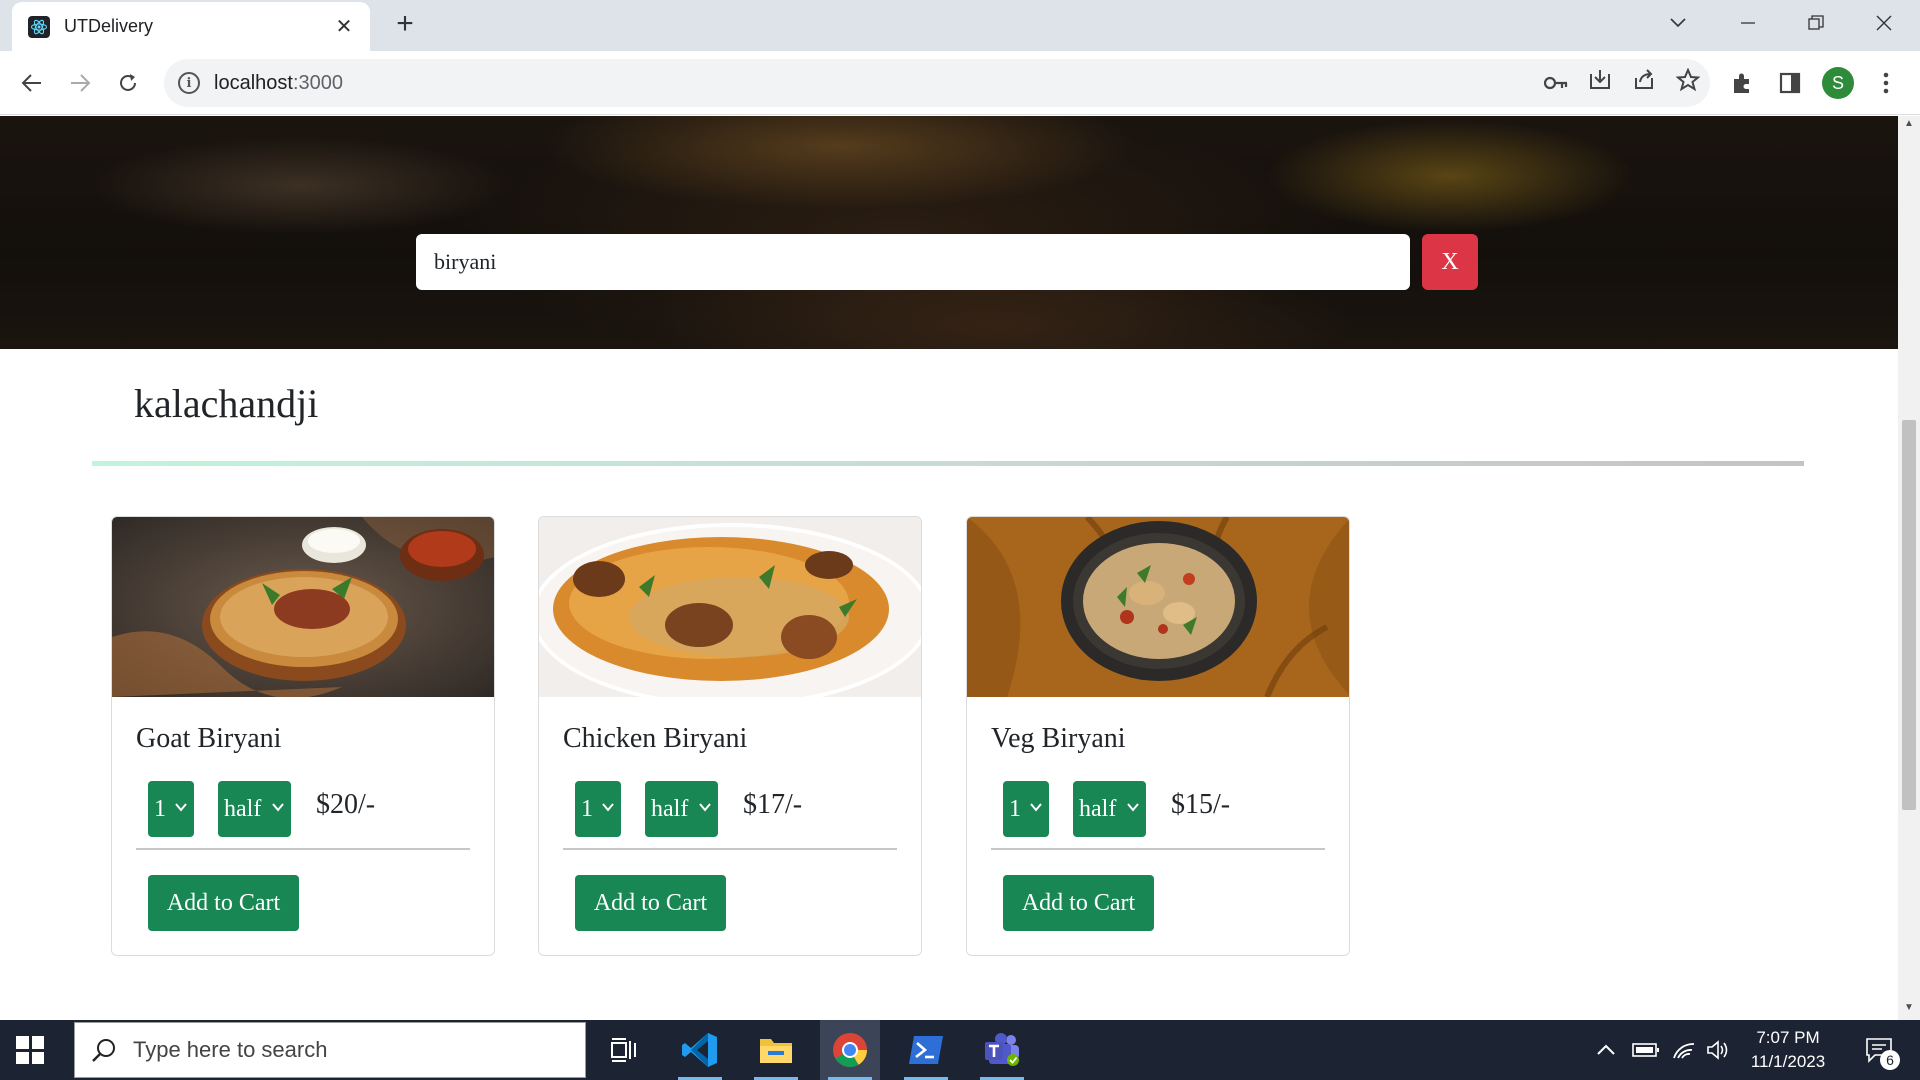 The image size is (1920, 1080). Describe the element at coordinates (103, 1050) in the screenshot. I see `search-icon` at that location.